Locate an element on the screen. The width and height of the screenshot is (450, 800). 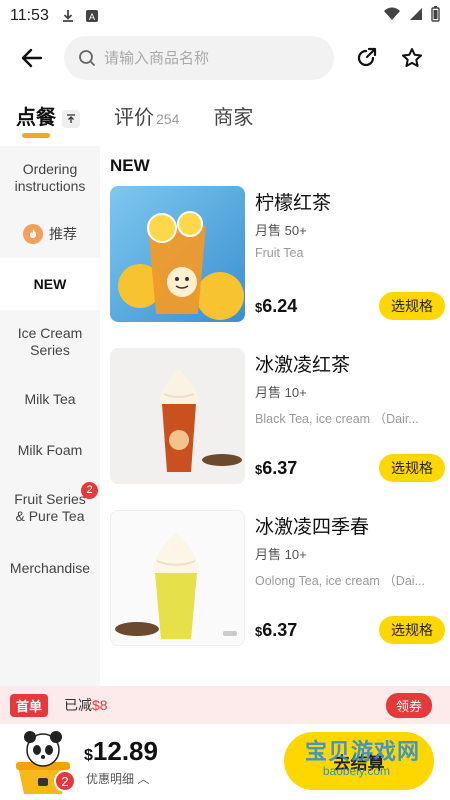
reduced-label: 已减 is located at coordinates (78, 705).